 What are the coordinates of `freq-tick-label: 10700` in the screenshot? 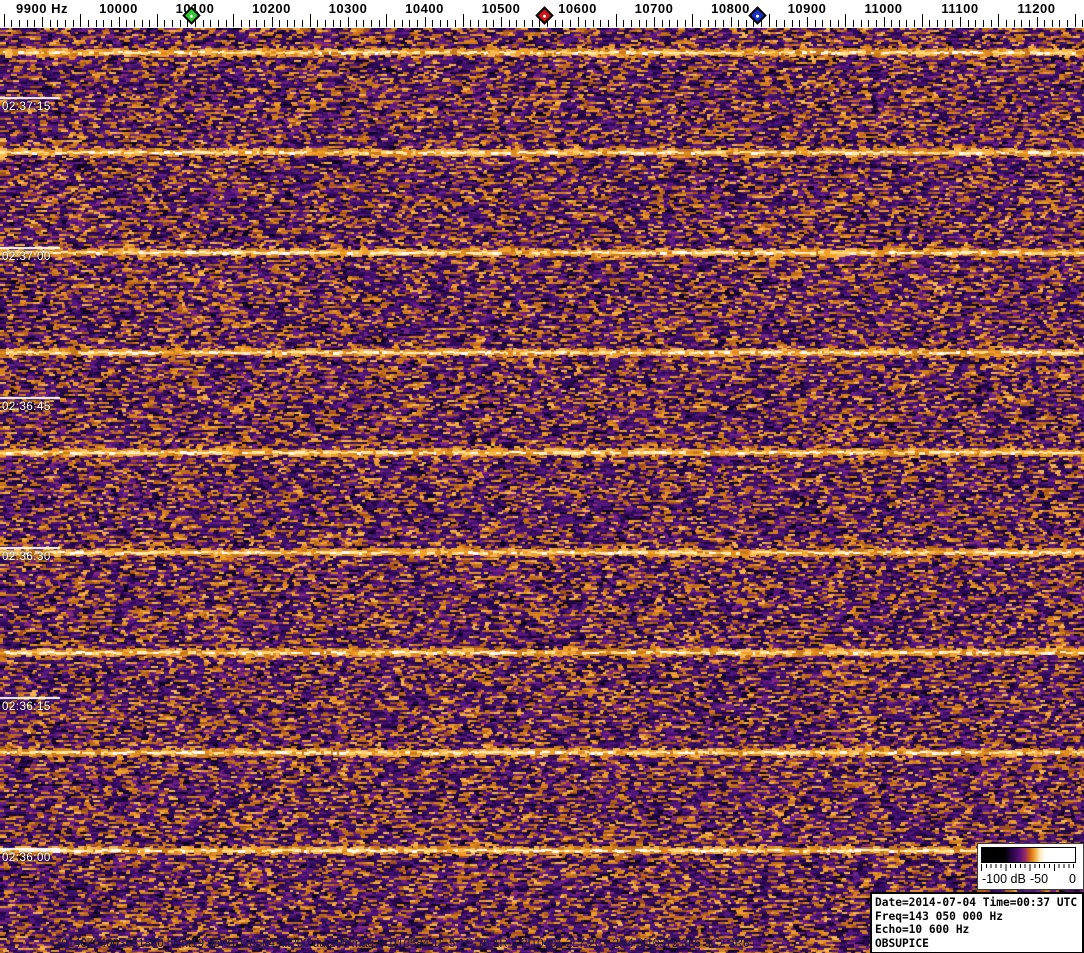 It's located at (654, 8).